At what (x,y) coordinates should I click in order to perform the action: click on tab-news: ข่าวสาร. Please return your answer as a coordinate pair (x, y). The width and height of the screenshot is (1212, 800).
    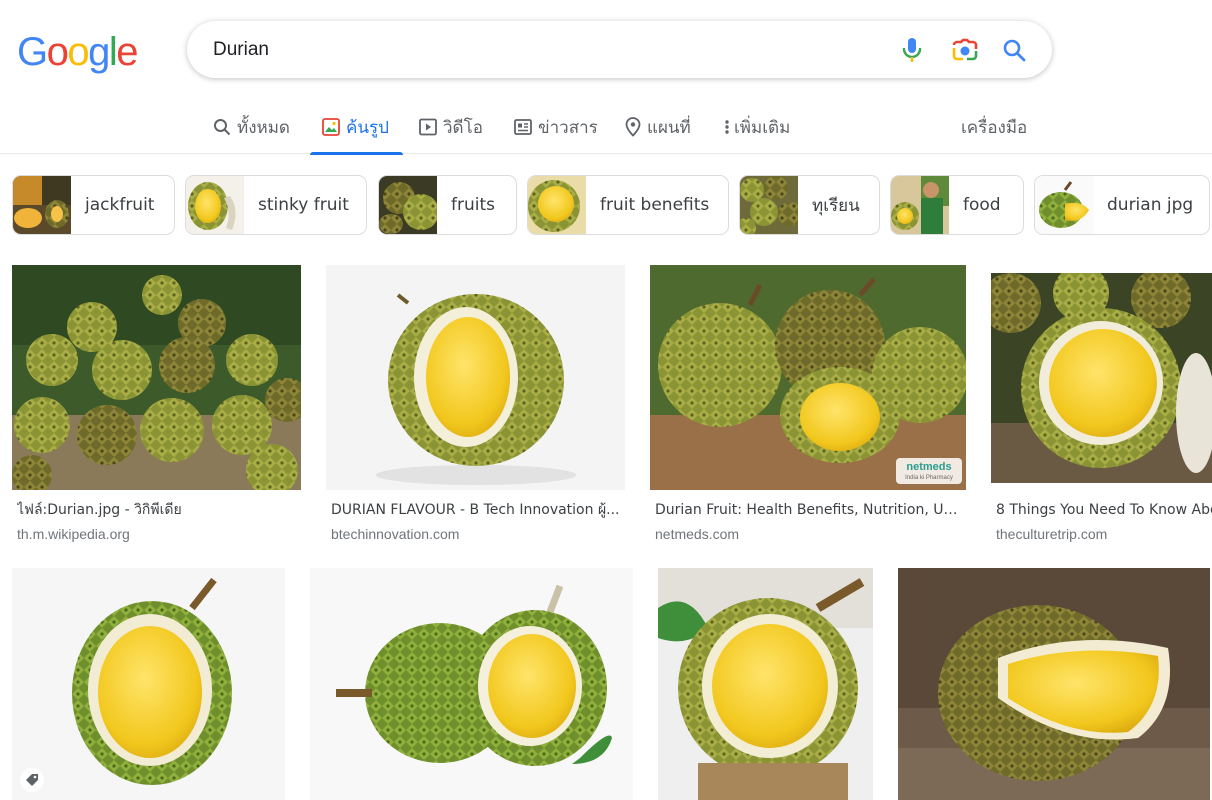
    Looking at the image, I should click on (556, 127).